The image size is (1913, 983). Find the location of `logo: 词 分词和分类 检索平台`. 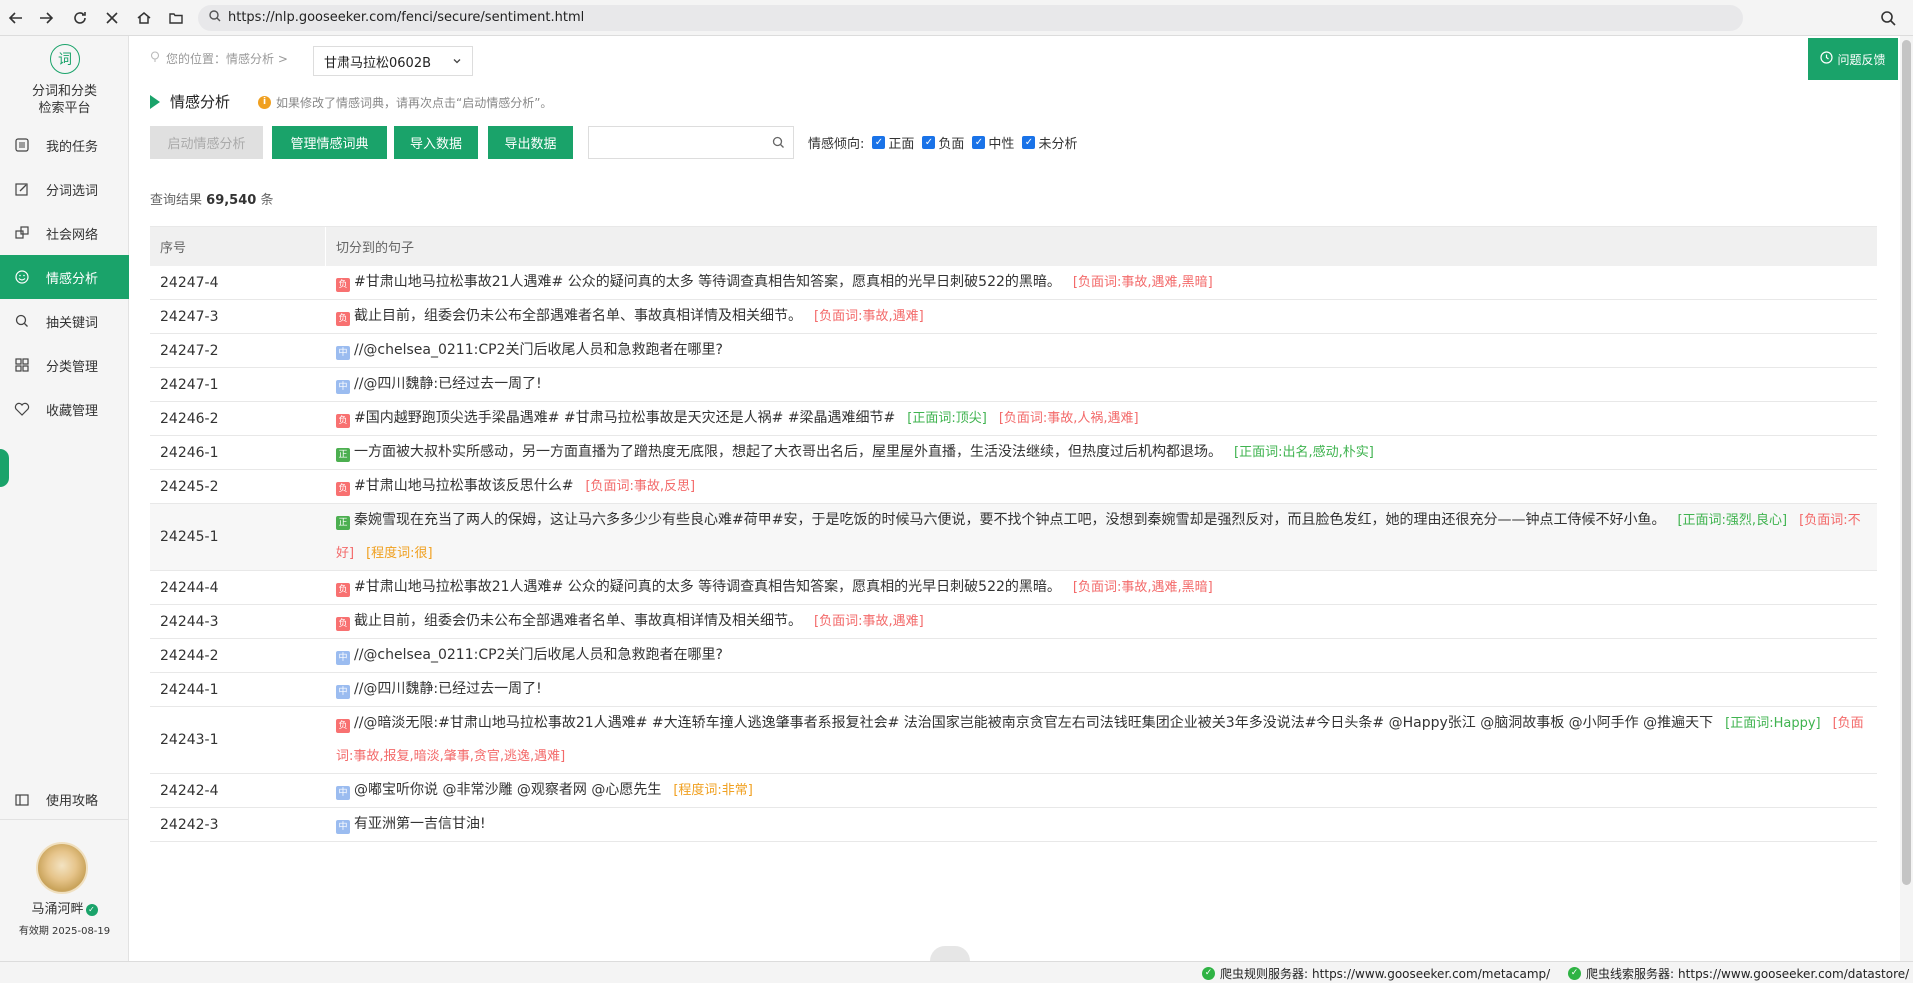

logo: 词 分词和分类 检索平台 is located at coordinates (64, 78).